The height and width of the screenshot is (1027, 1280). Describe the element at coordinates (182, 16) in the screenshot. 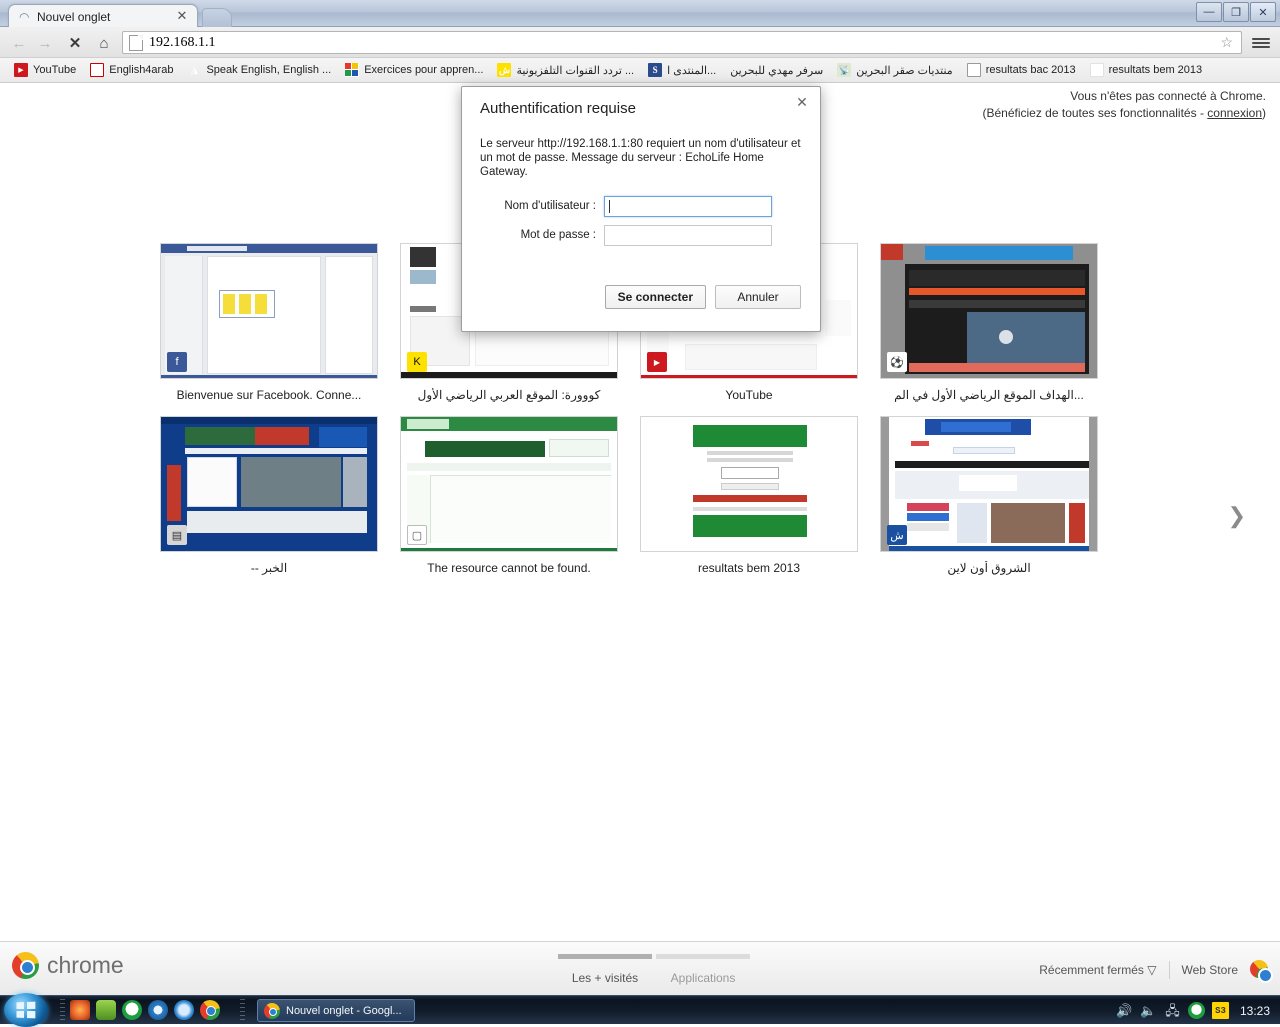

I see `tab-close-icon: ✕` at that location.